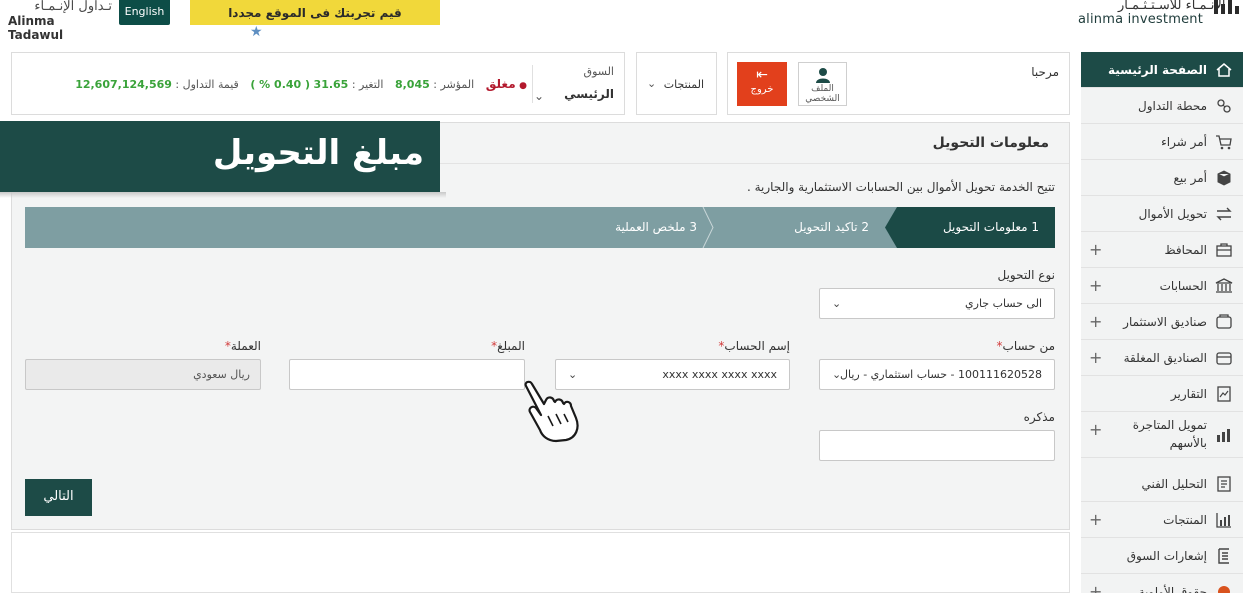  Describe the element at coordinates (1028, 346) in the screenshot. I see `from-account-label-text: من حساب` at that location.